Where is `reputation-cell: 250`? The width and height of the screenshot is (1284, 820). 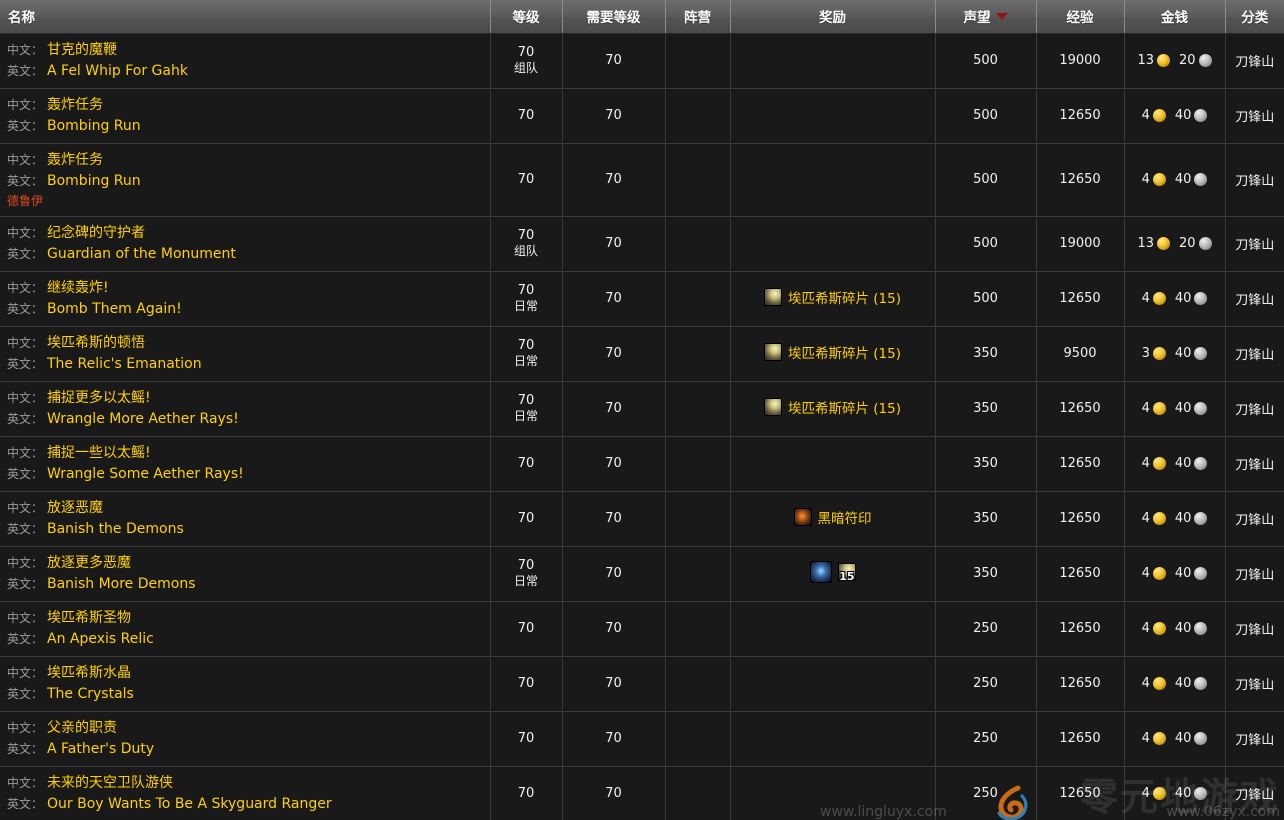 reputation-cell: 250 is located at coordinates (986, 793).